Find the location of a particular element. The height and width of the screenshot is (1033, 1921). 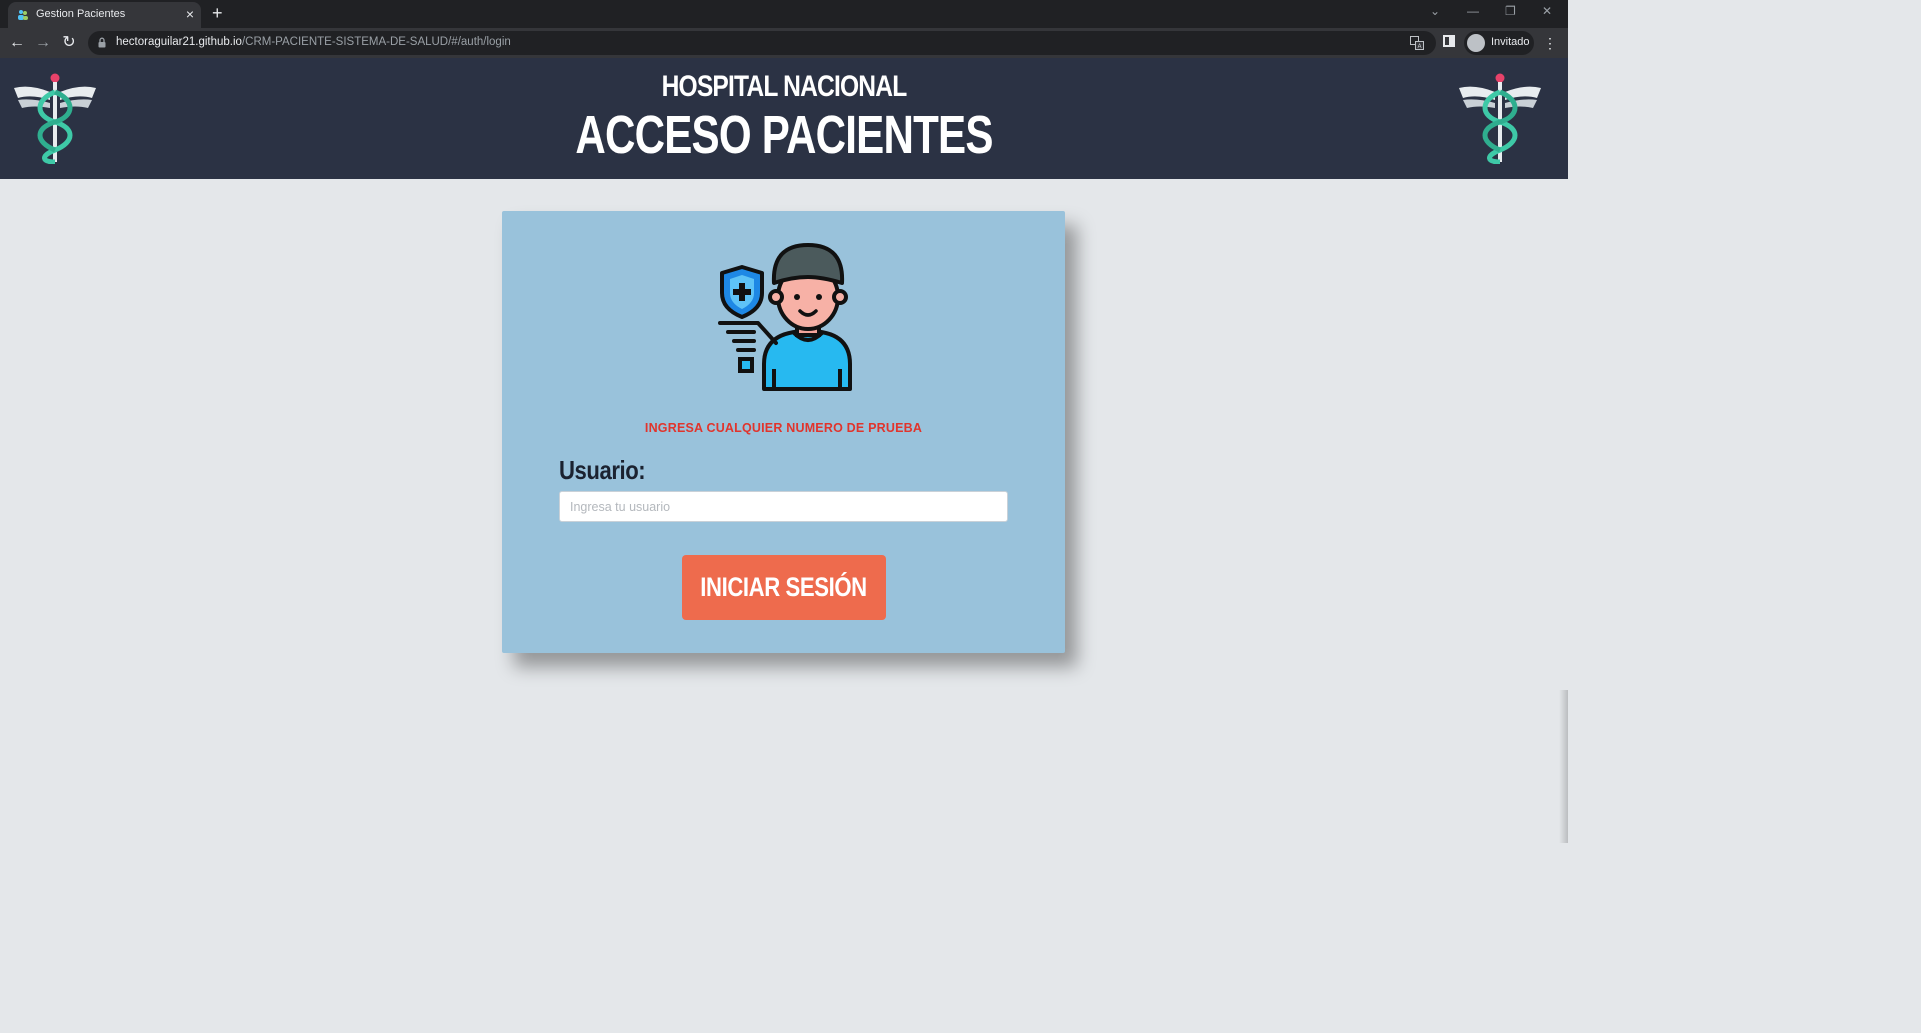

profile-label: Invitado is located at coordinates (1510, 42).